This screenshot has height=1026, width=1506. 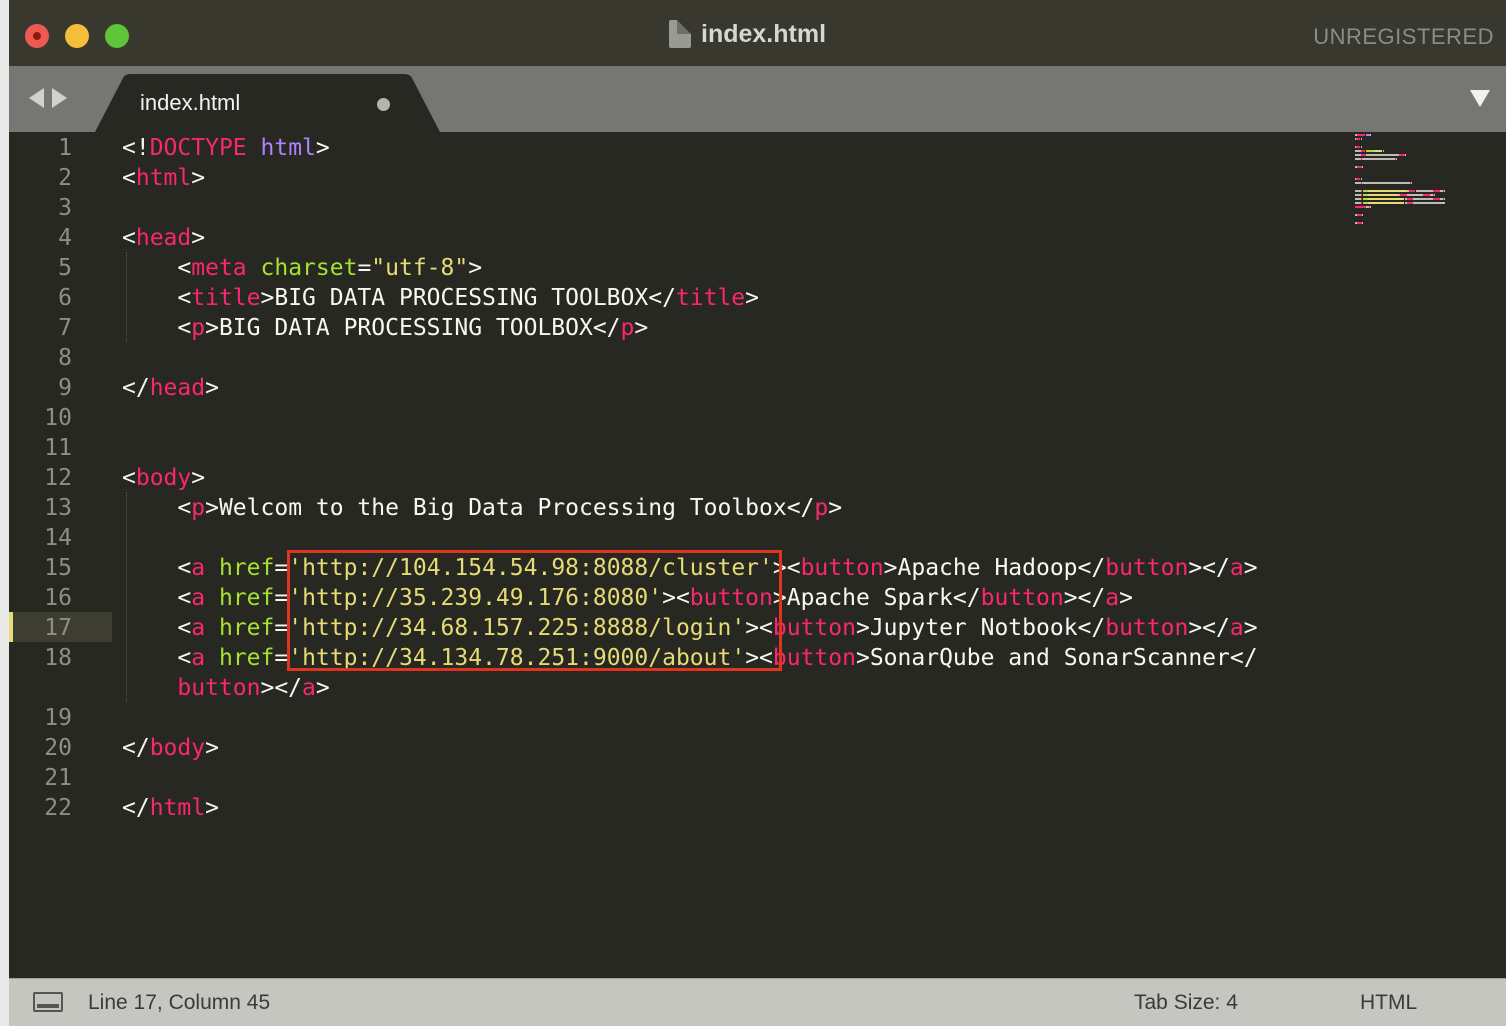 What do you see at coordinates (65, 238) in the screenshot?
I see `line-number: 4` at bounding box center [65, 238].